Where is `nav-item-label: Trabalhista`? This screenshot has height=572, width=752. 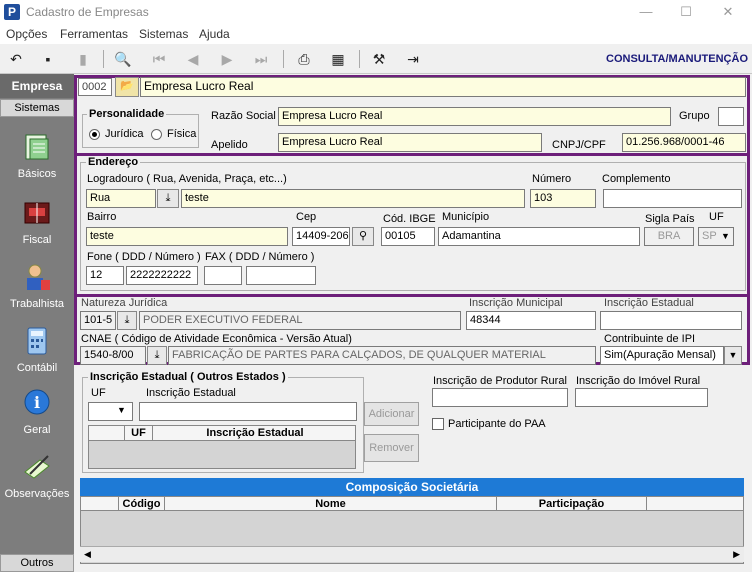
nav-item-label: Trabalhista is located at coordinates (36, 304).